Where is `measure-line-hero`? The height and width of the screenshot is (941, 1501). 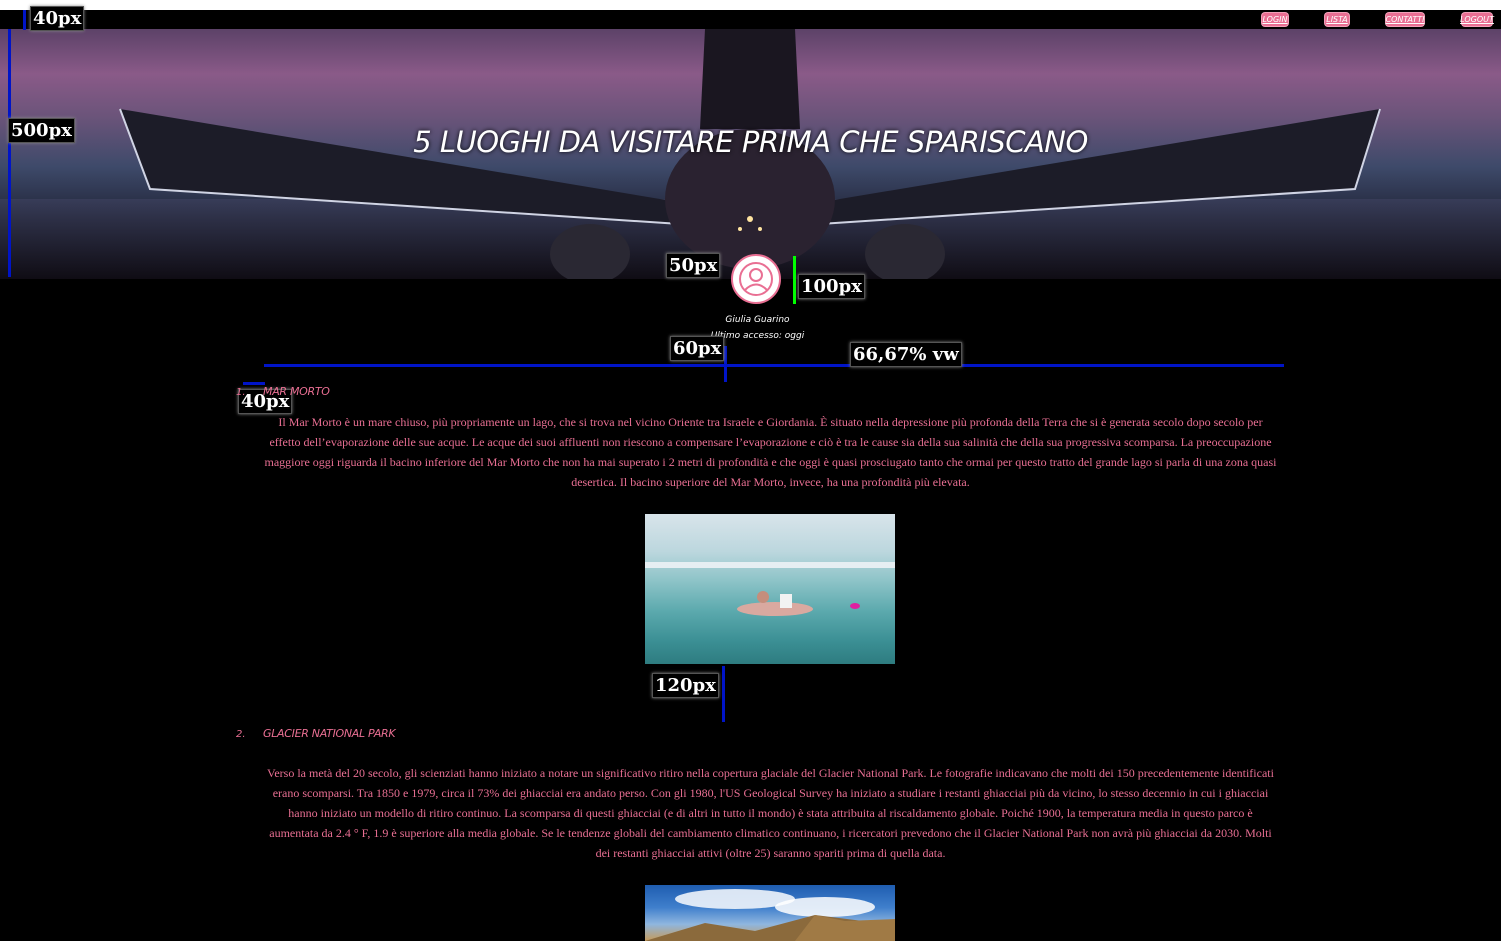
measure-line-hero is located at coordinates (9, 153).